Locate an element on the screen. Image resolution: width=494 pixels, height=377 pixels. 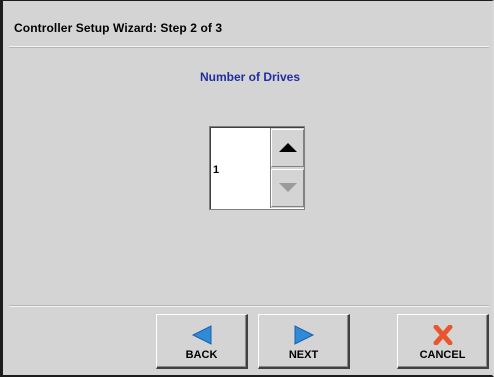
title-bar: Controller Setup Wizard: Step 2 of 3 is located at coordinates (249, 27).